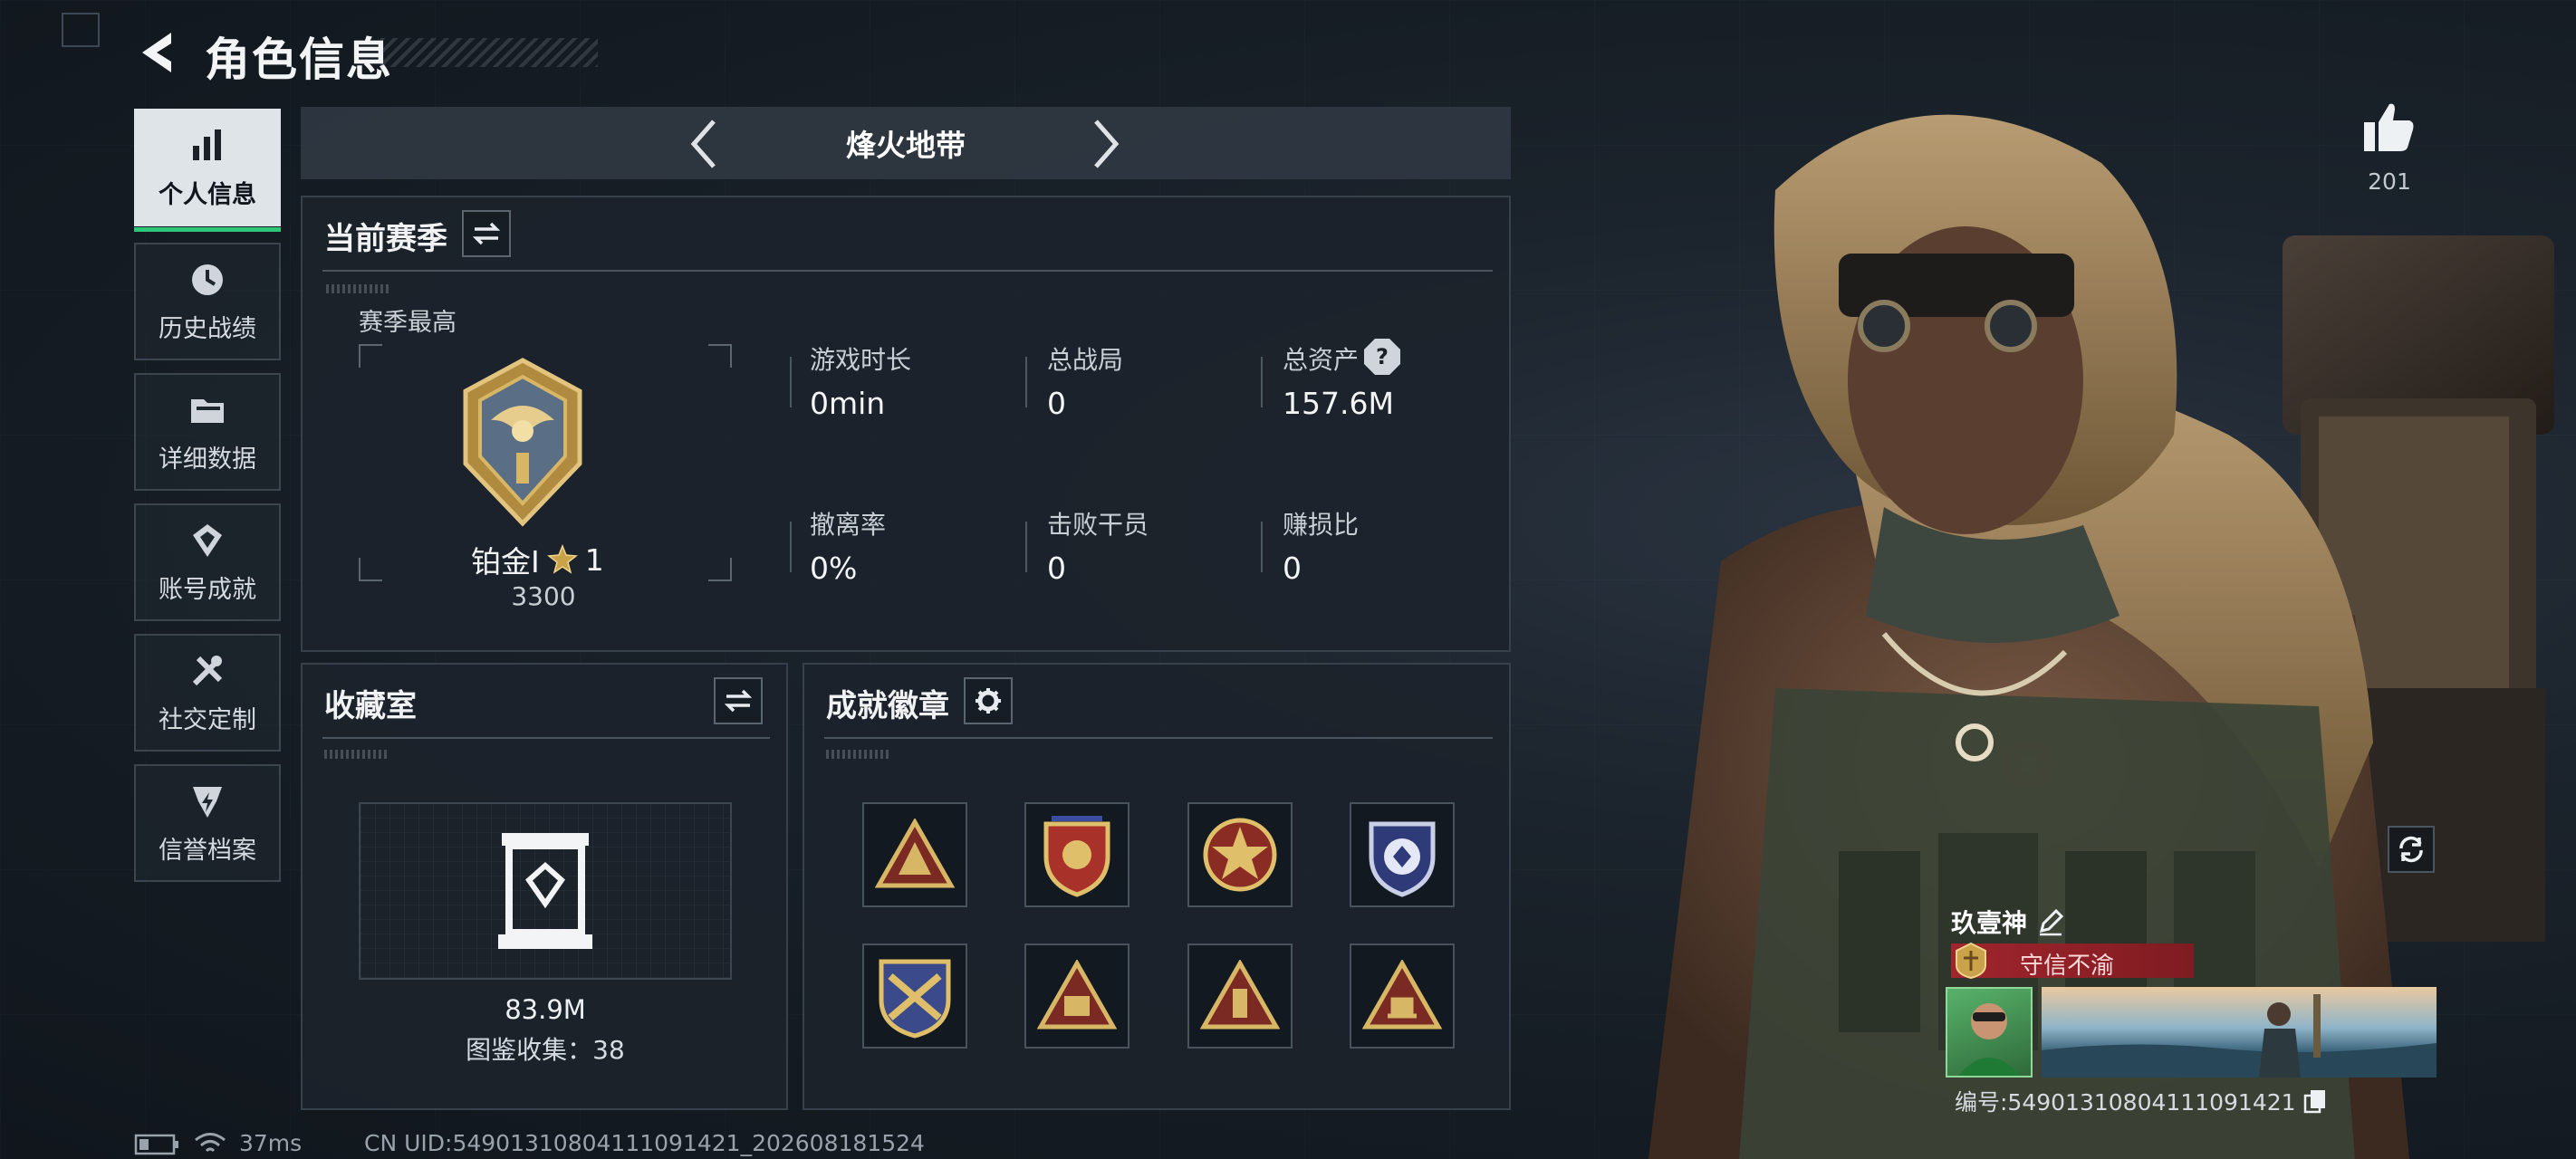  What do you see at coordinates (915, 999) in the screenshot?
I see `crossed-shield-icon` at bounding box center [915, 999].